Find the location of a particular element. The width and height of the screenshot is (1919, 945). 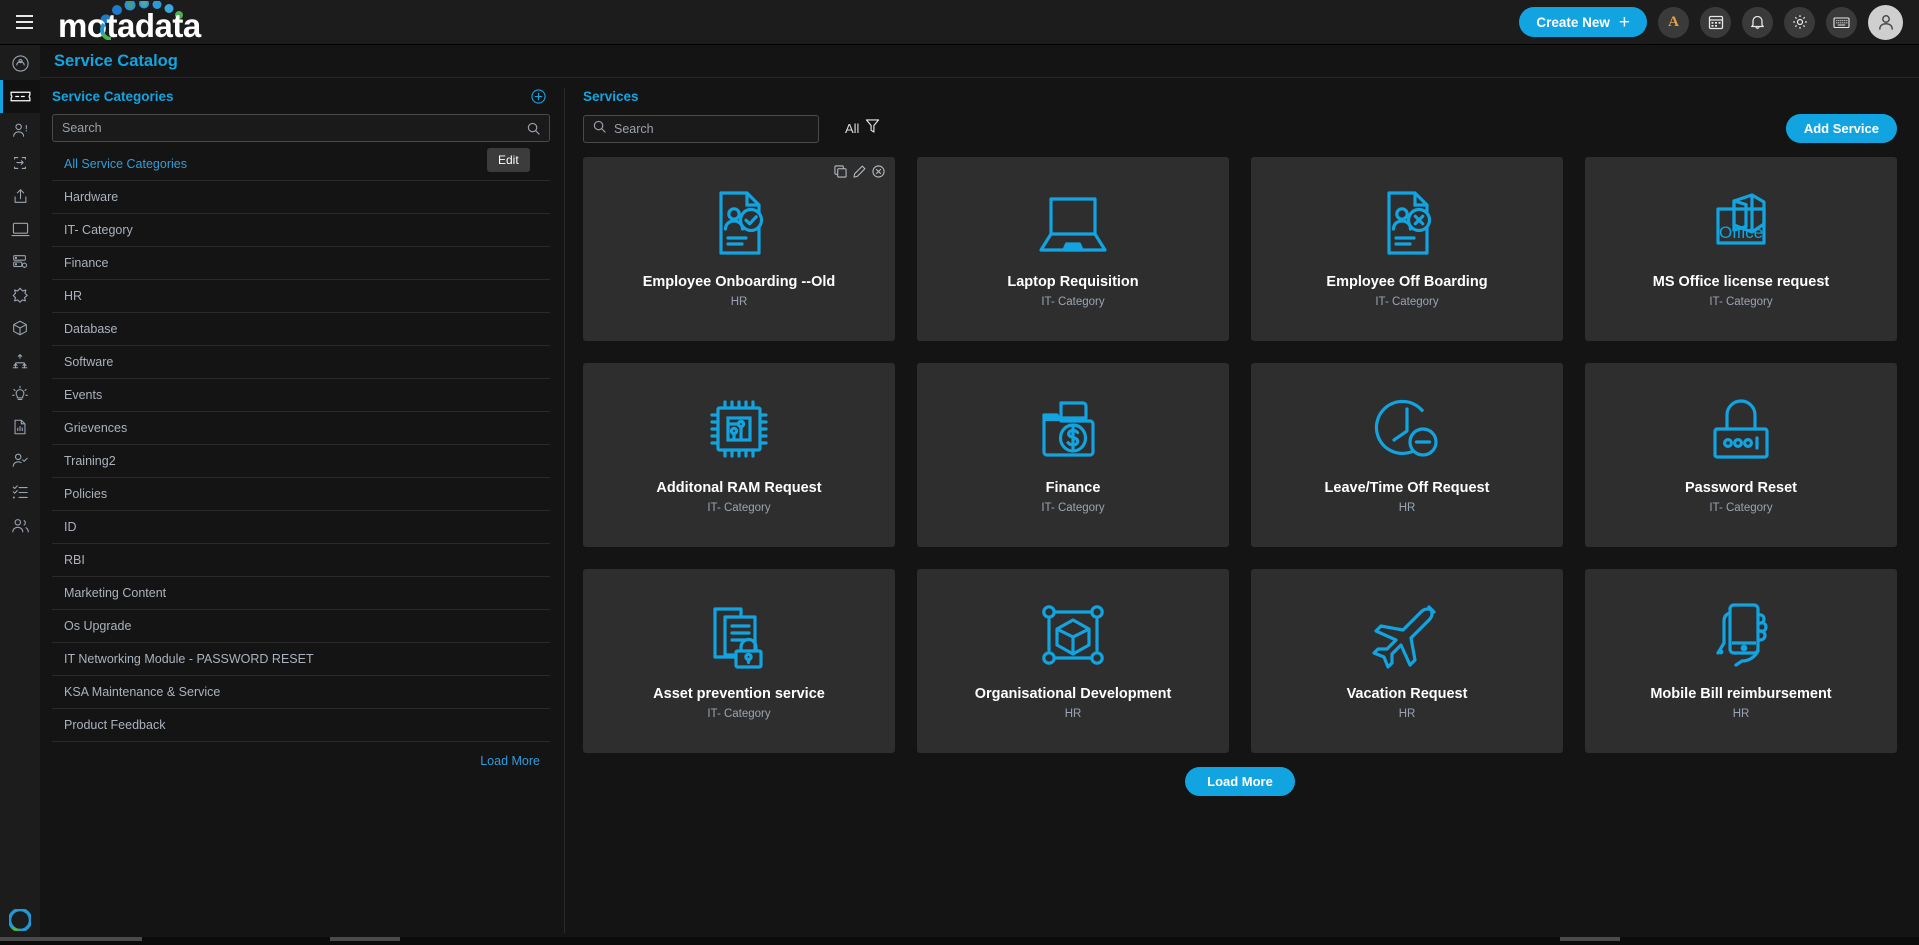

motadata-rail-logo-icon is located at coordinates (20, 920).